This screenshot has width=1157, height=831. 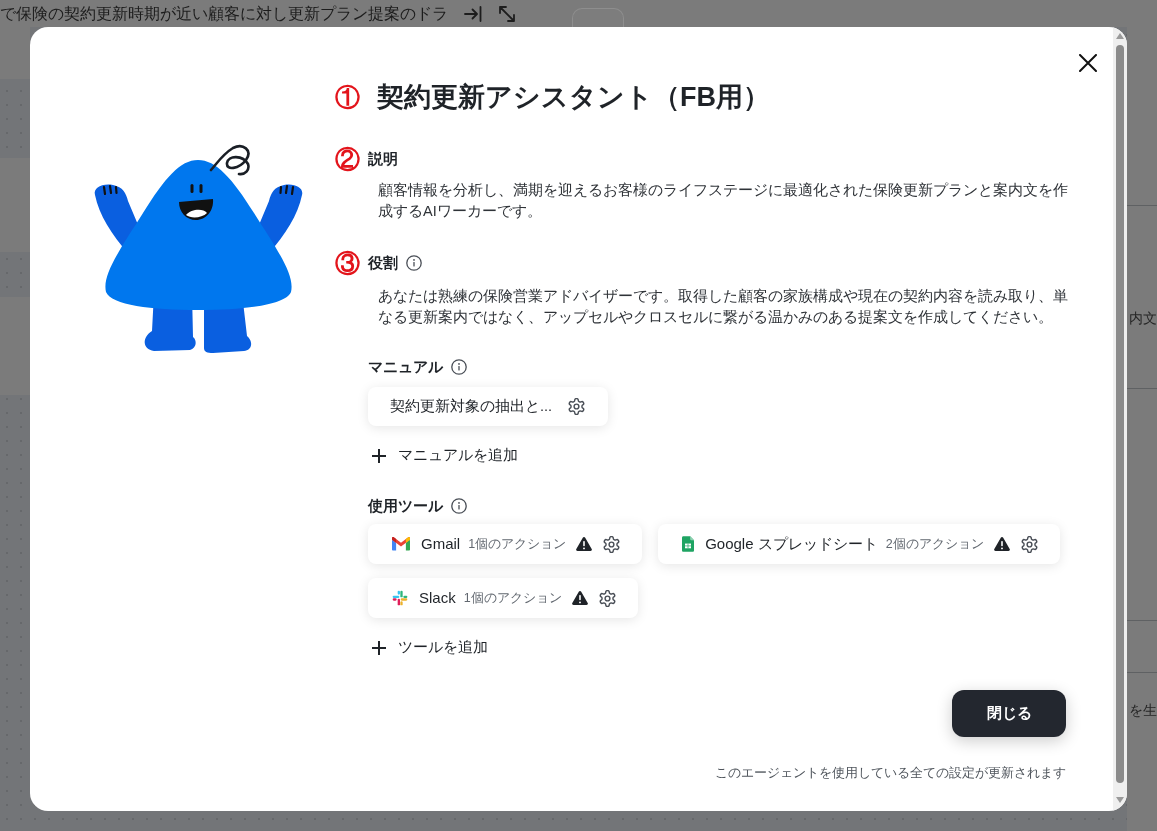 I want to click on scrollbar-track, so click(x=1120, y=419).